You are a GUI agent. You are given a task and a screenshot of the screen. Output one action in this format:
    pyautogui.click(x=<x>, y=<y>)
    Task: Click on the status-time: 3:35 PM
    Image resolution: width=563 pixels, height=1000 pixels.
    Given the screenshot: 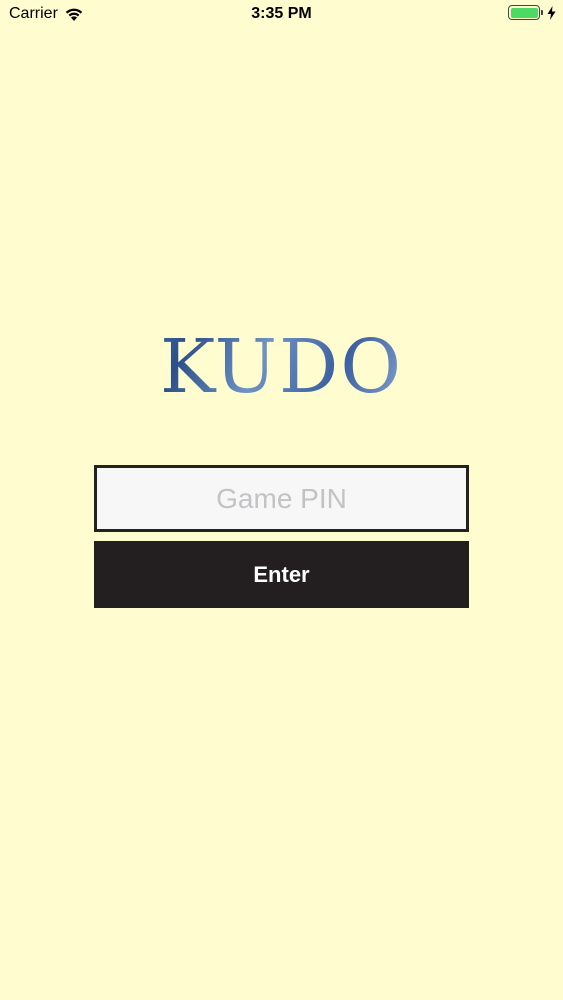 What is the action you would take?
    pyautogui.click(x=281, y=13)
    